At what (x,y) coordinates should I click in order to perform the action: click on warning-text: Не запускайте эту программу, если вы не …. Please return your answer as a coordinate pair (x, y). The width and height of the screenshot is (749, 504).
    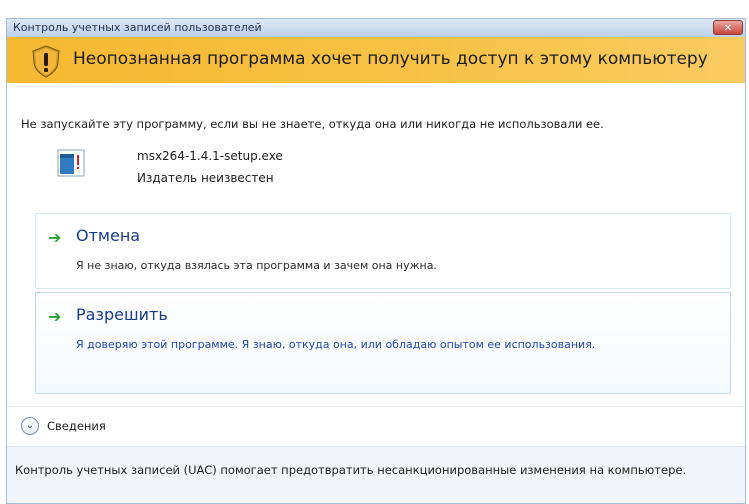
    Looking at the image, I should click on (312, 124).